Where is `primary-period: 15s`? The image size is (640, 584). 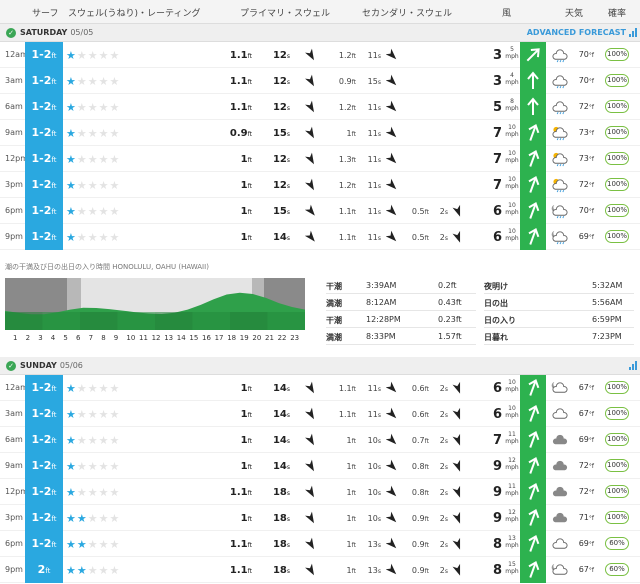 primary-period: 15s is located at coordinates (281, 211).